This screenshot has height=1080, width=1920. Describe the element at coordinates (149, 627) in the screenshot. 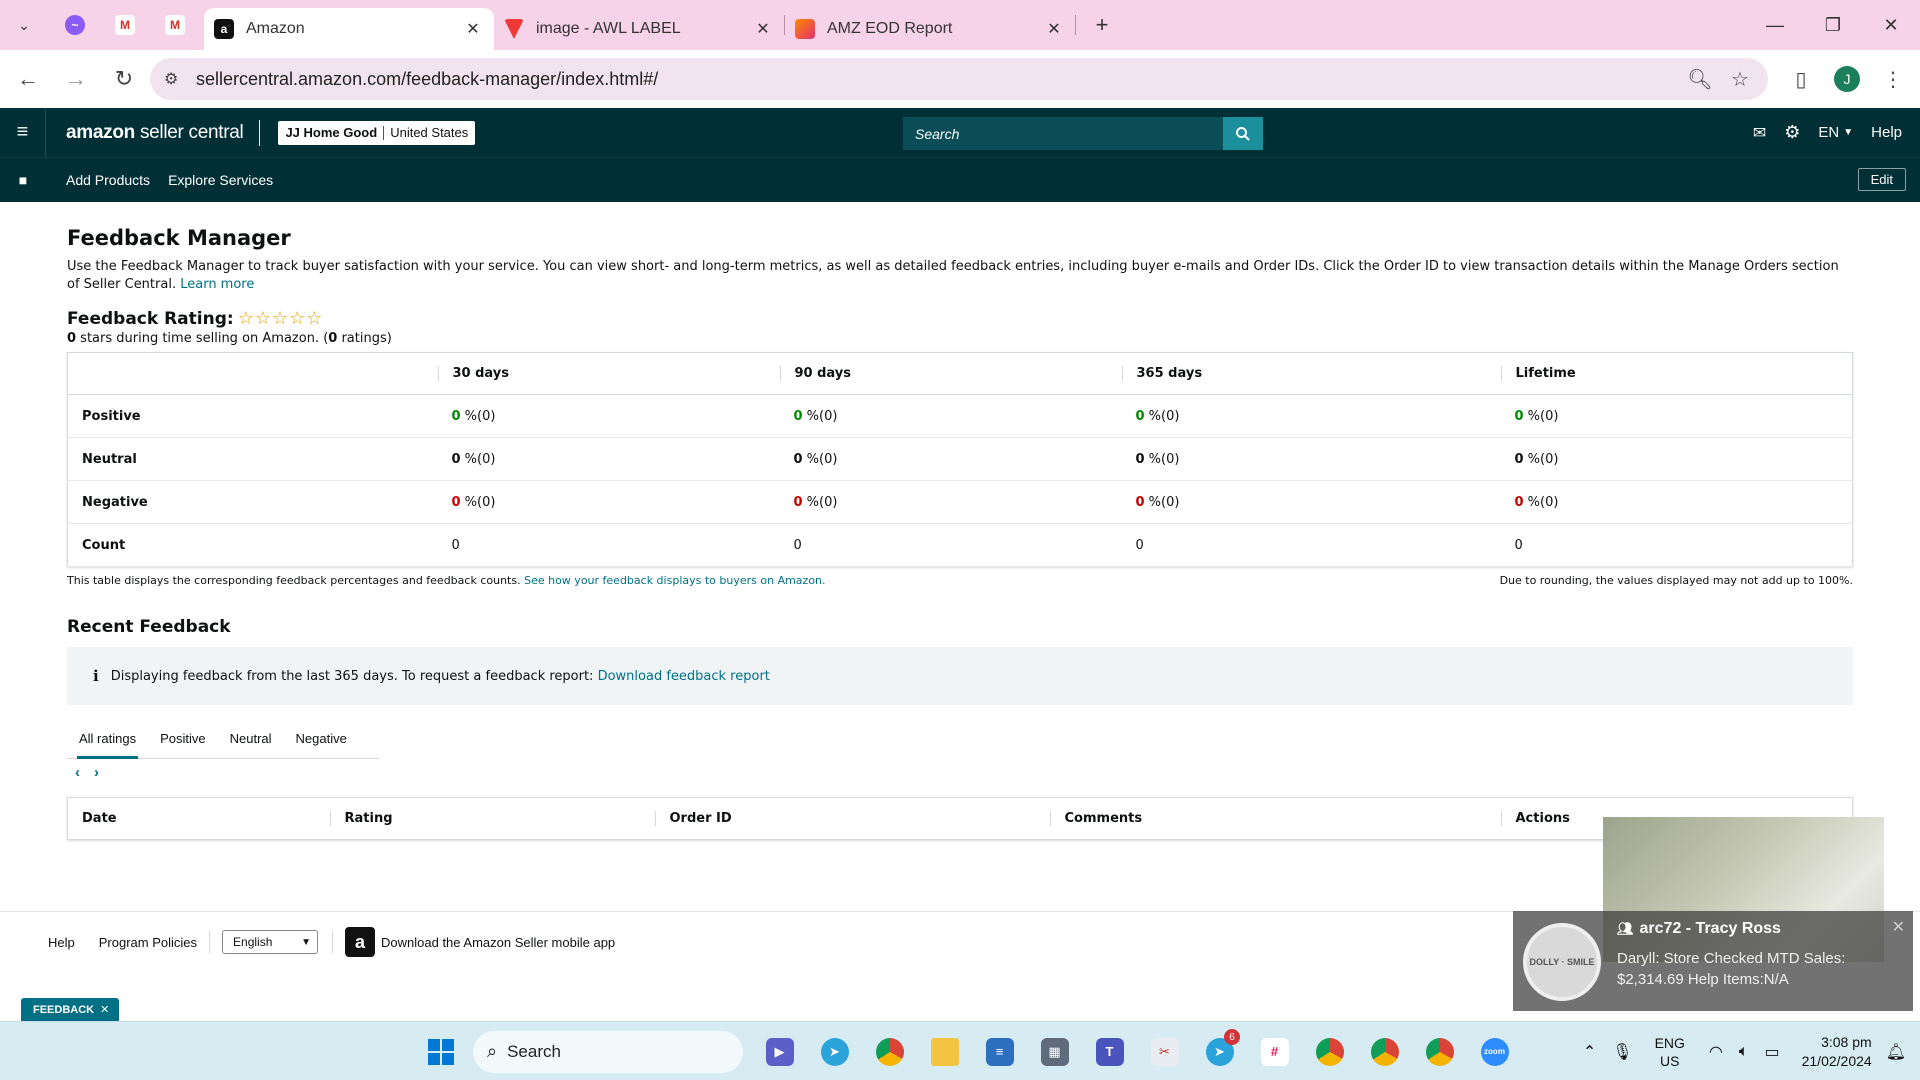

I see `recent-feedback-title: Recent Feedback` at that location.